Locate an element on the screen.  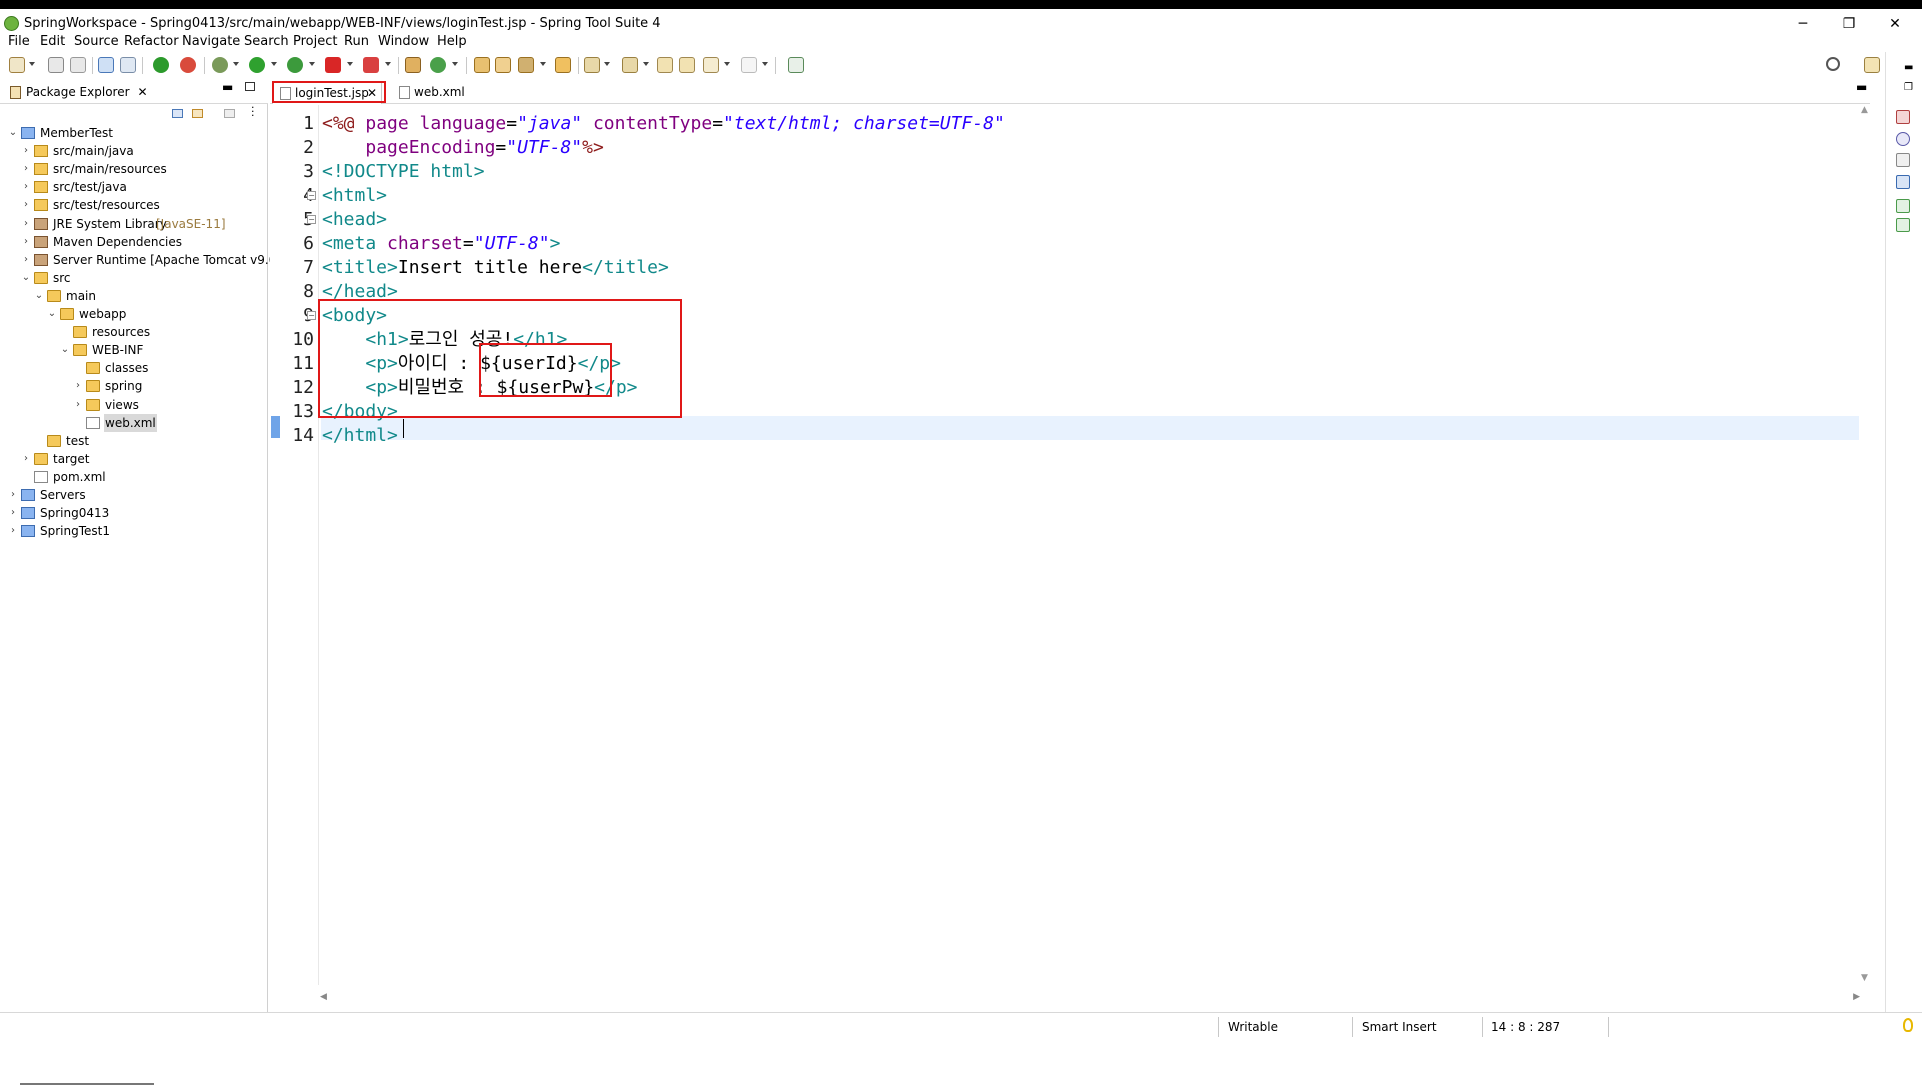
tree-item: › target is located at coordinates (134, 459).